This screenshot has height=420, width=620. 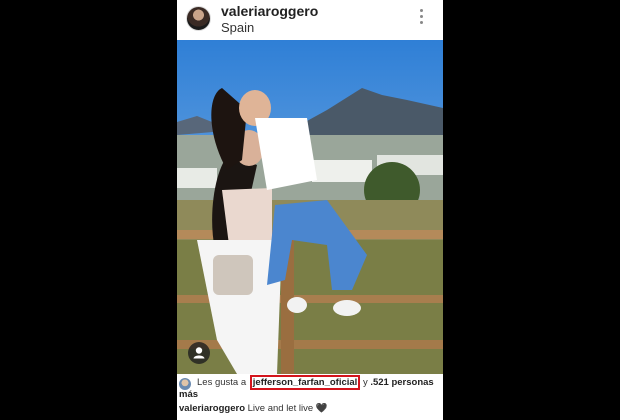 What do you see at coordinates (365, 382) in the screenshot?
I see `likes-connector: y` at bounding box center [365, 382].